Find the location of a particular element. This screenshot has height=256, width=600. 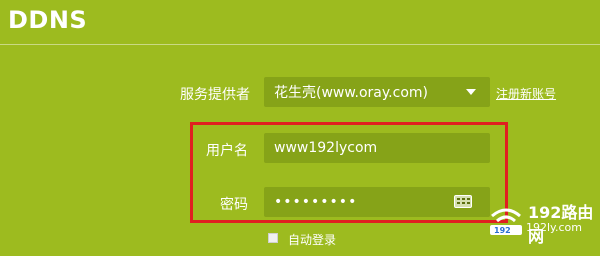

password-label: 密码 is located at coordinates (234, 205).